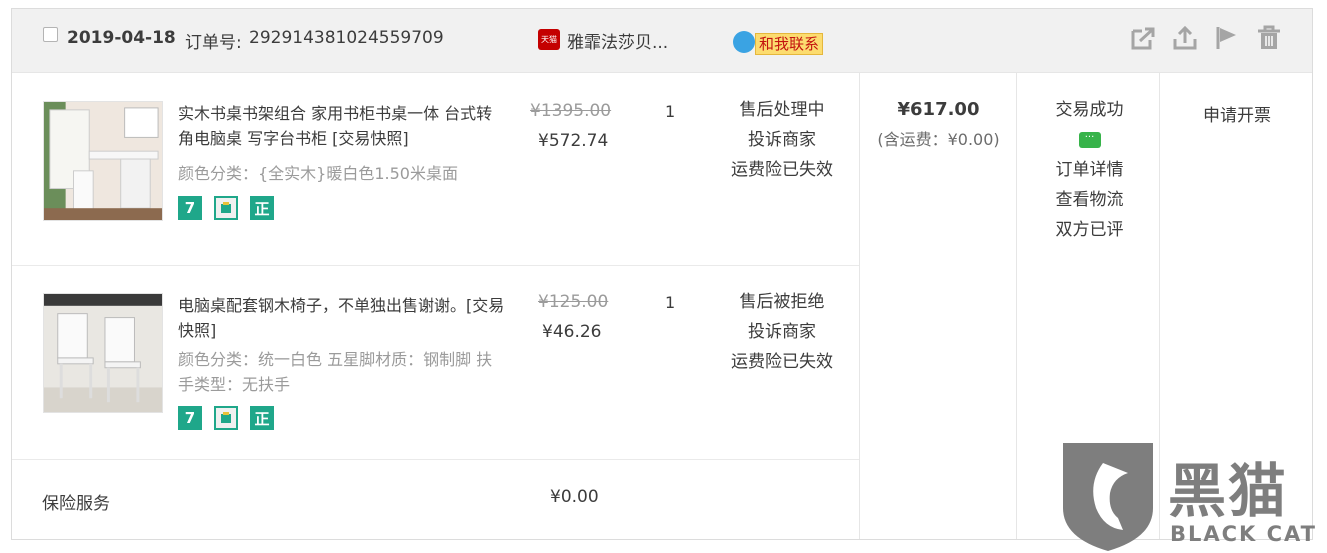  What do you see at coordinates (1089, 230) in the screenshot?
I see `review-status-link: 双方已评` at bounding box center [1089, 230].